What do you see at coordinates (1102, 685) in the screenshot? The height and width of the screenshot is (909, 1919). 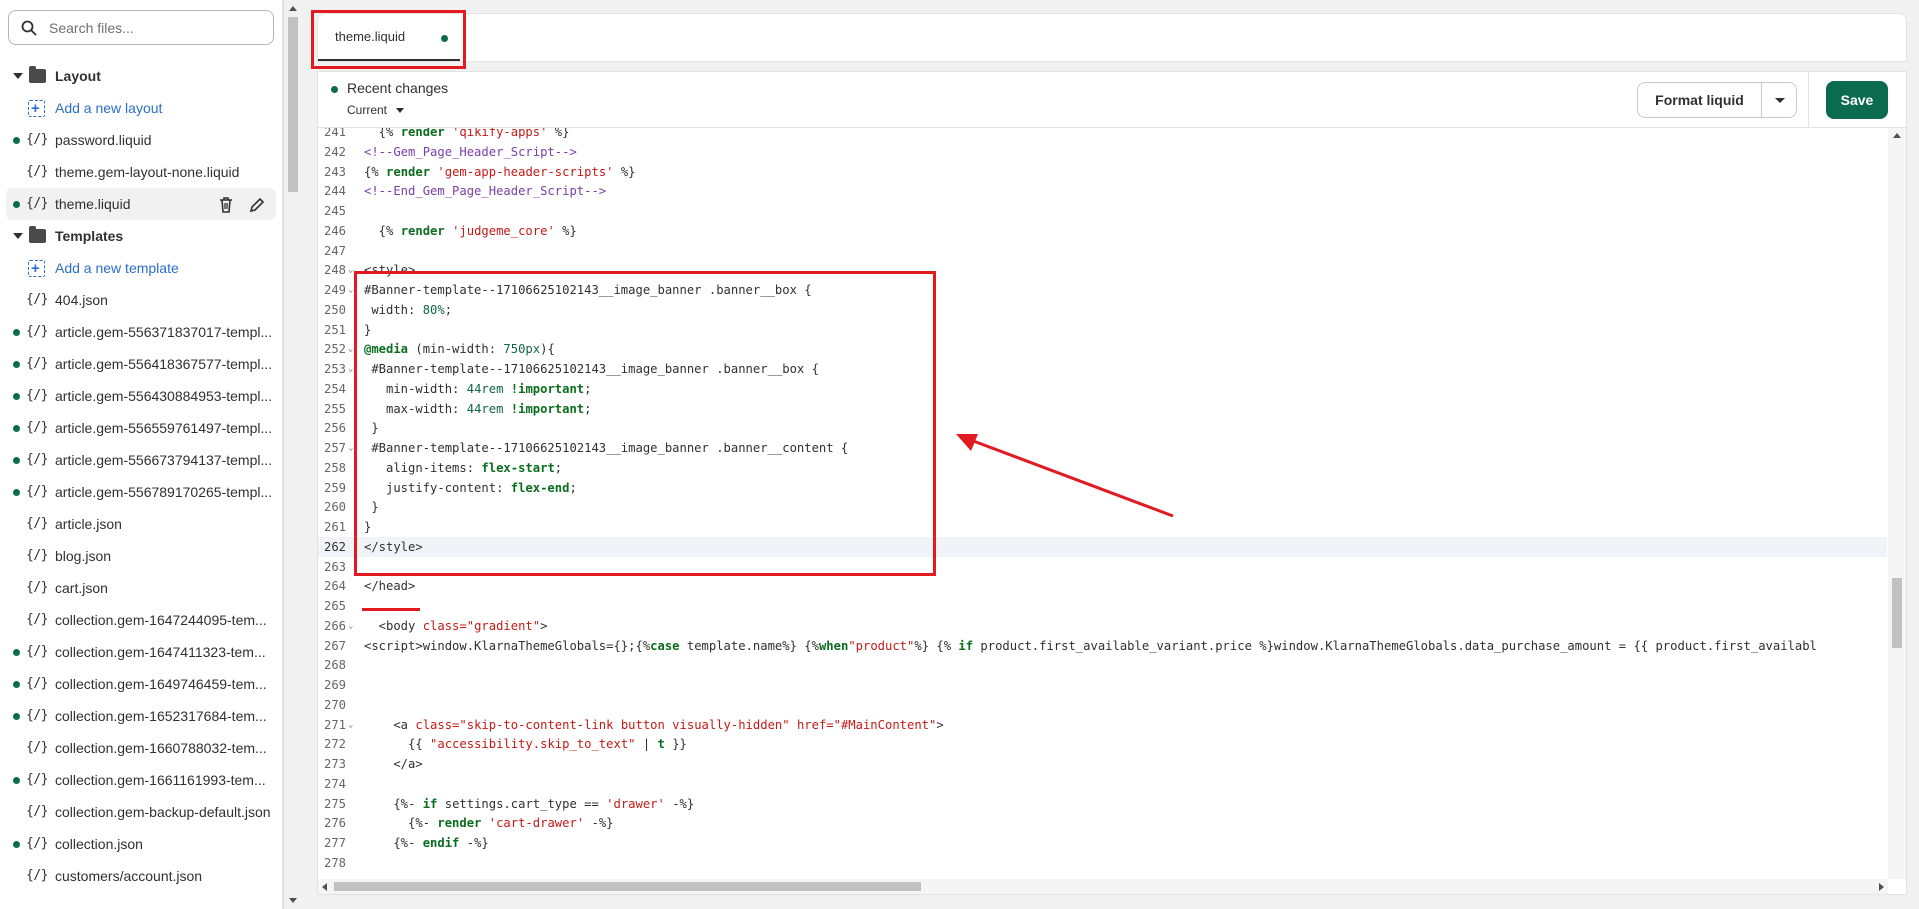 I see `code-line: 269` at bounding box center [1102, 685].